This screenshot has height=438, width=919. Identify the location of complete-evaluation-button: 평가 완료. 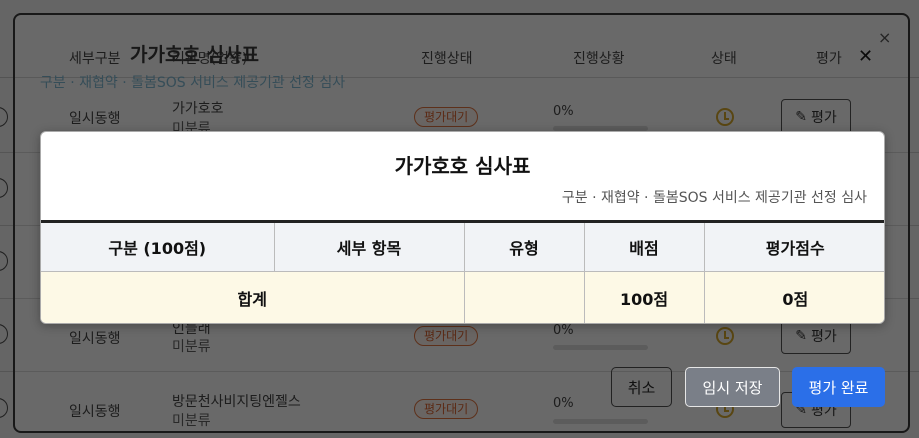
(838, 387).